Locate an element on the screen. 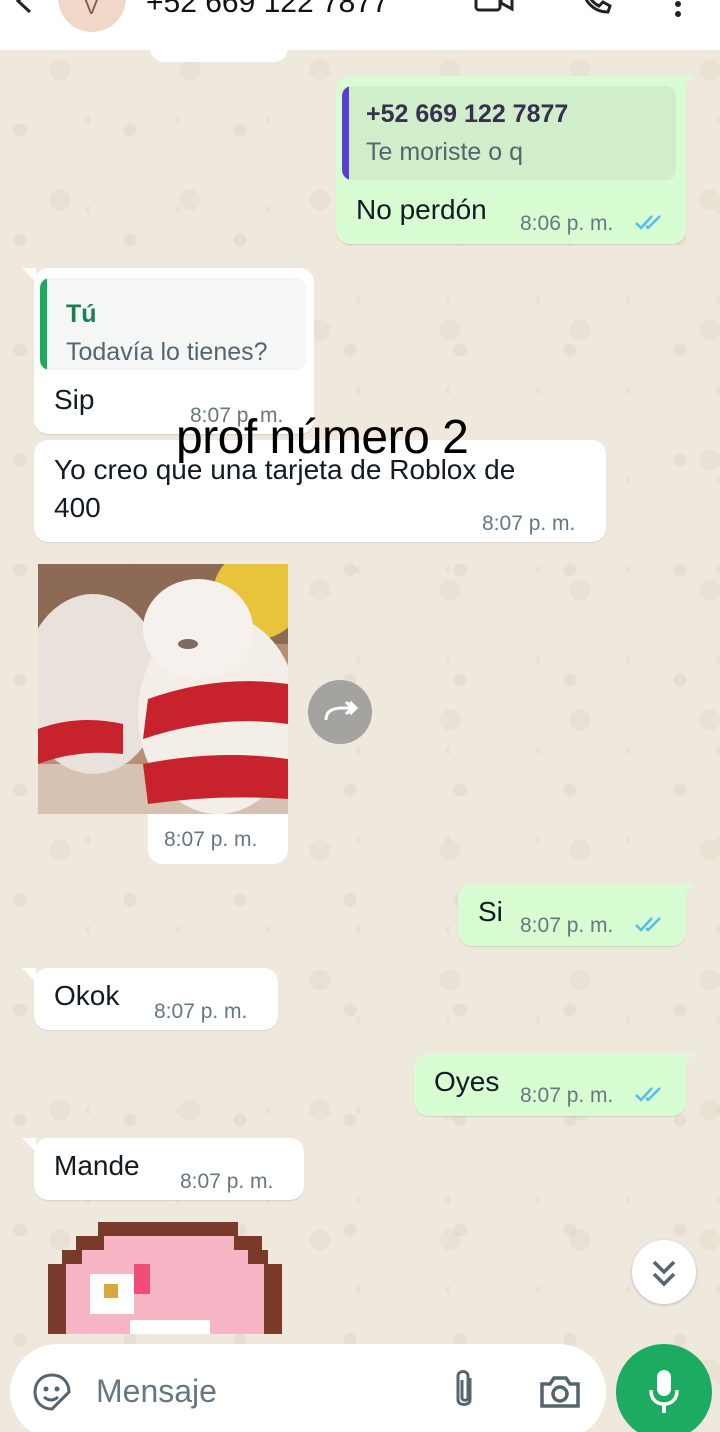 This screenshot has width=720, height=1432. message-text: Oyes is located at coordinates (467, 1081).